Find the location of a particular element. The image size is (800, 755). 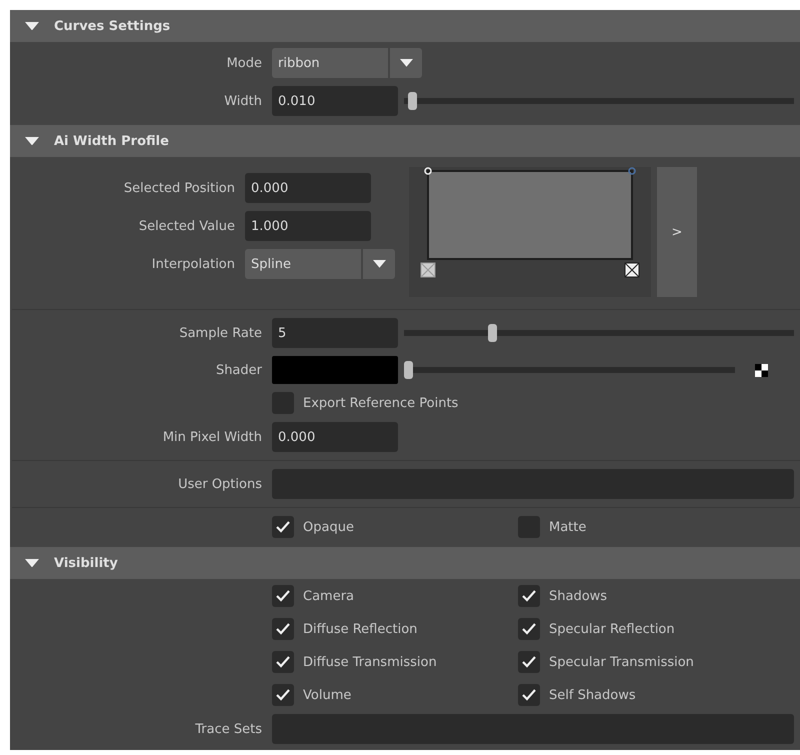

value-field: 0.010 is located at coordinates (335, 101).